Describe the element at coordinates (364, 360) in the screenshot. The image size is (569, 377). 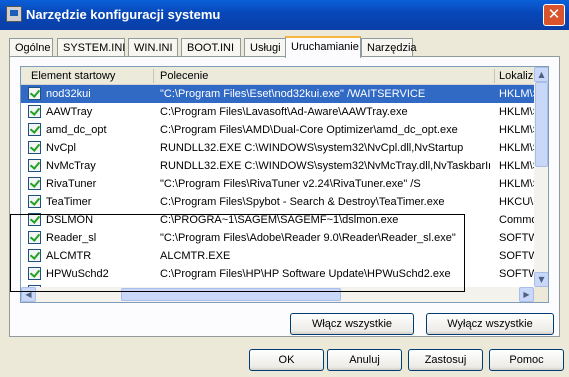
I see `cancel-button: Anuluj` at that location.